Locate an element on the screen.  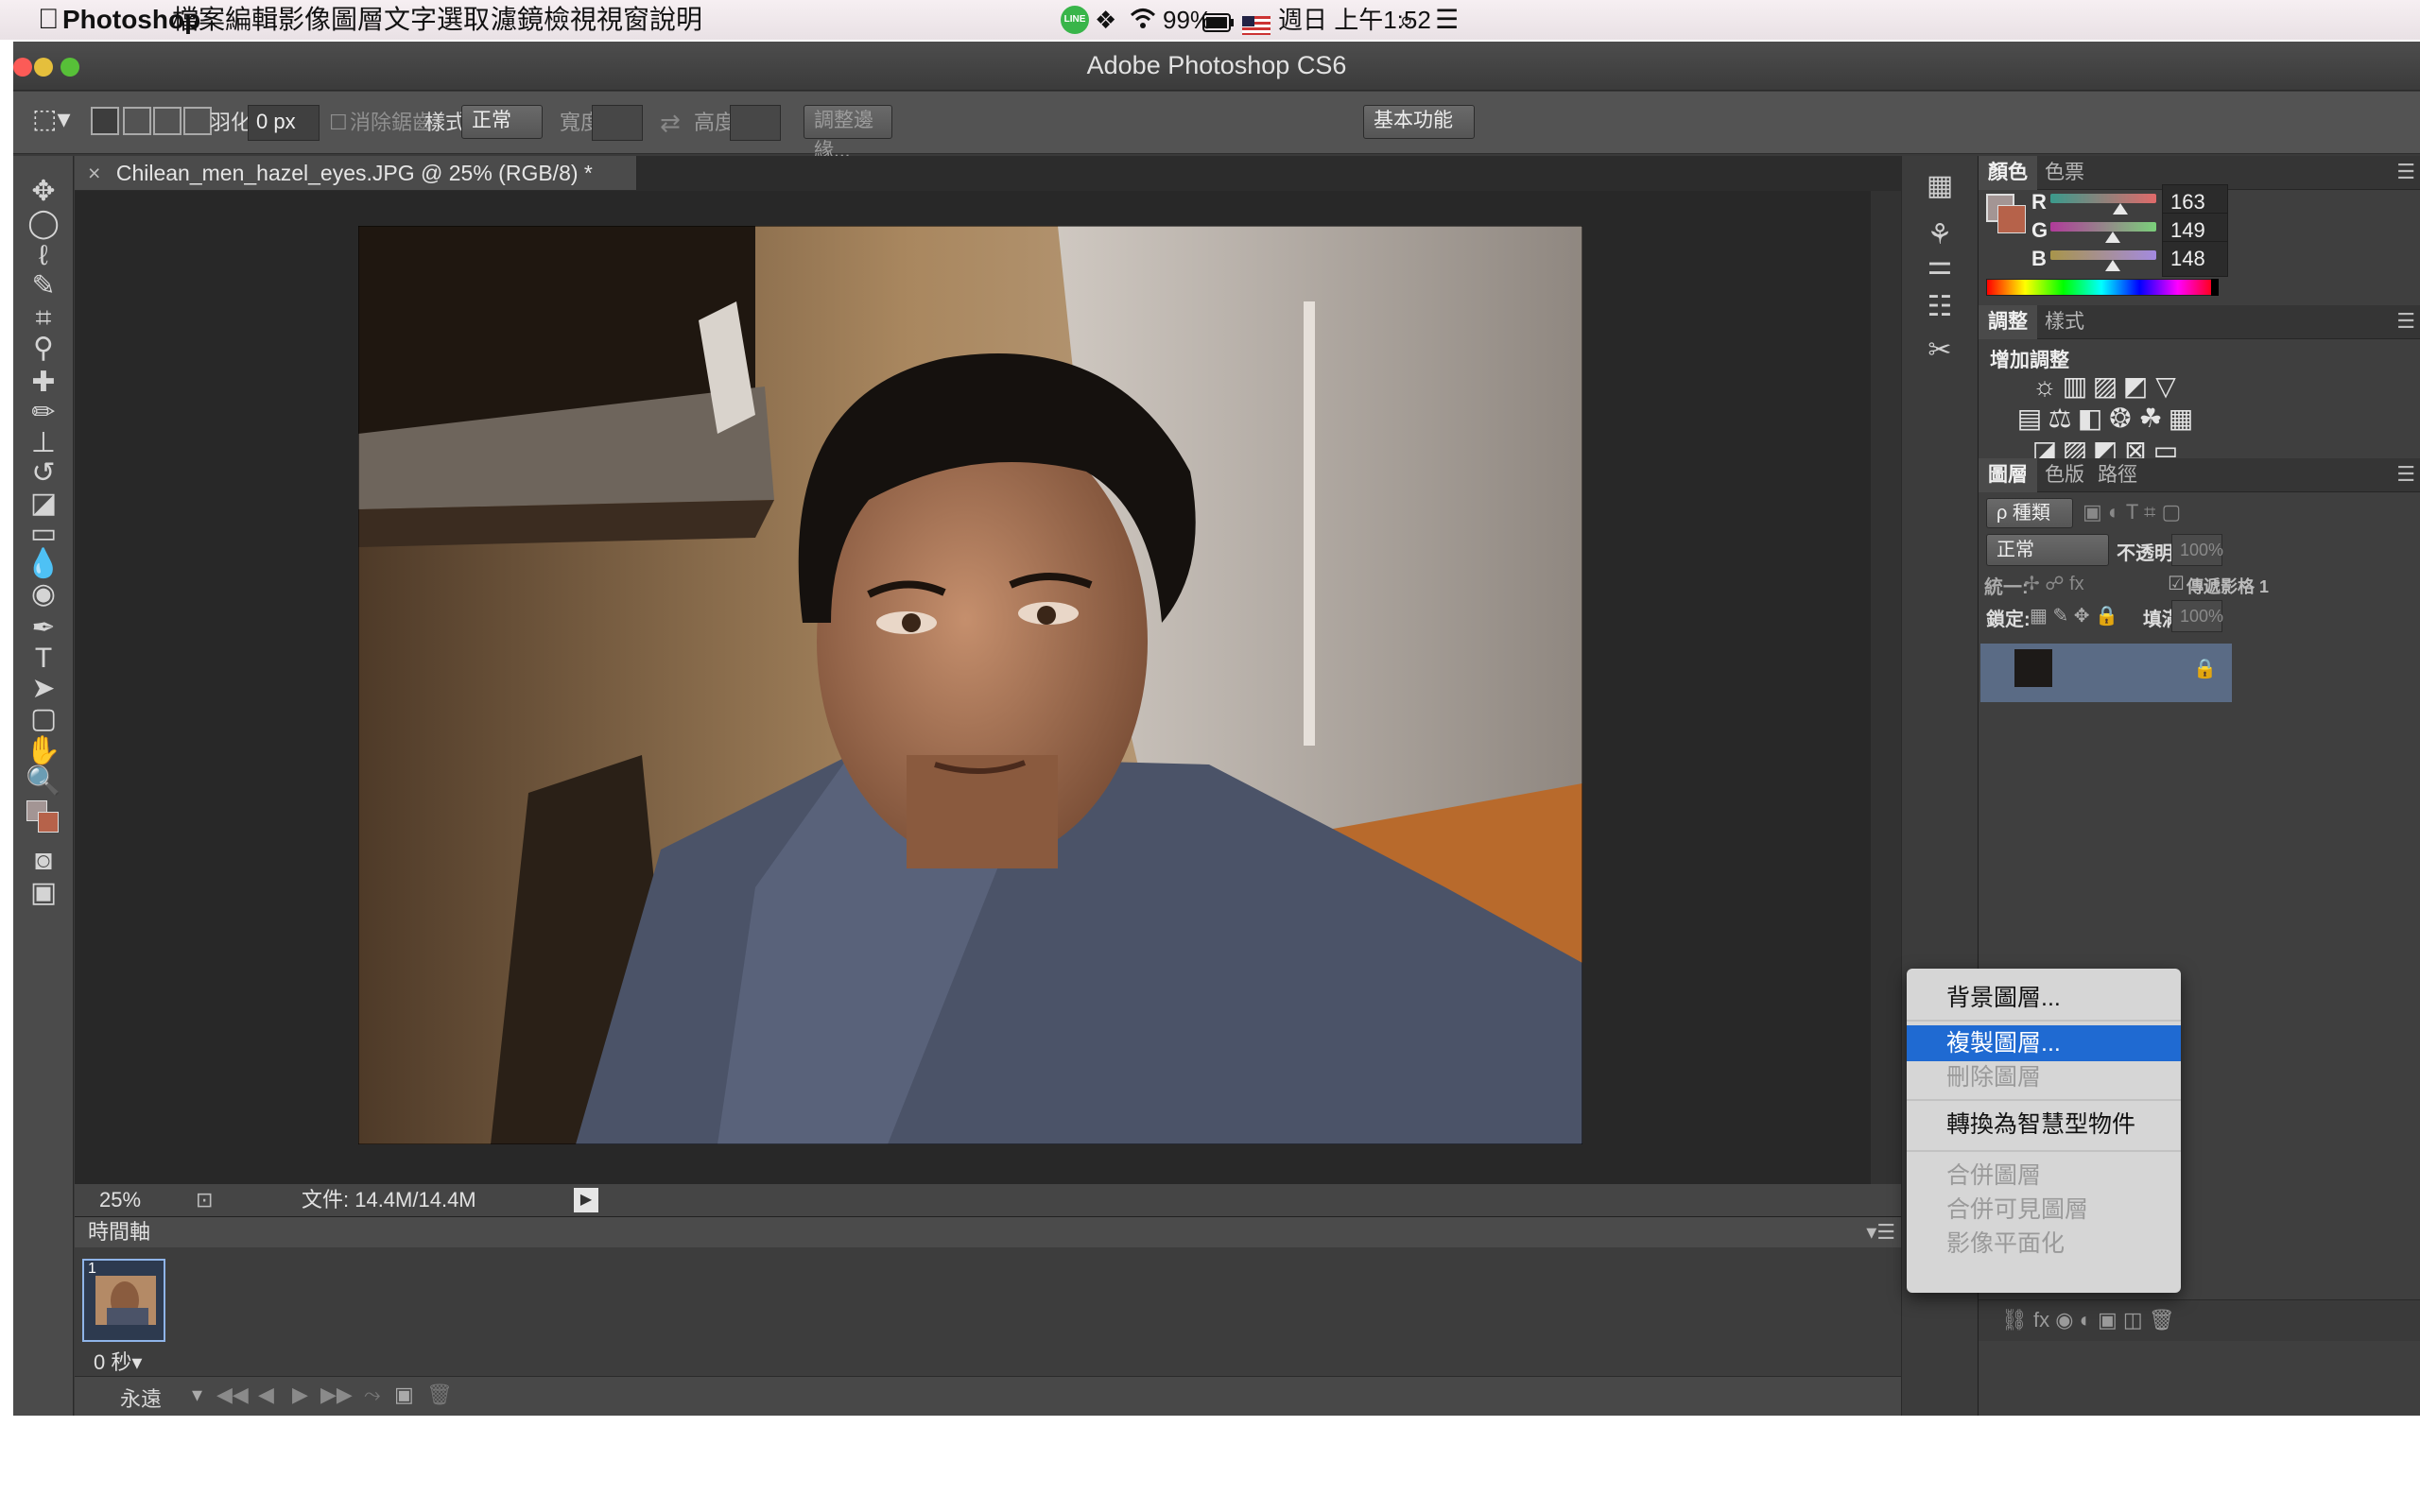
color-ramp-black is located at coordinates (2215, 287).